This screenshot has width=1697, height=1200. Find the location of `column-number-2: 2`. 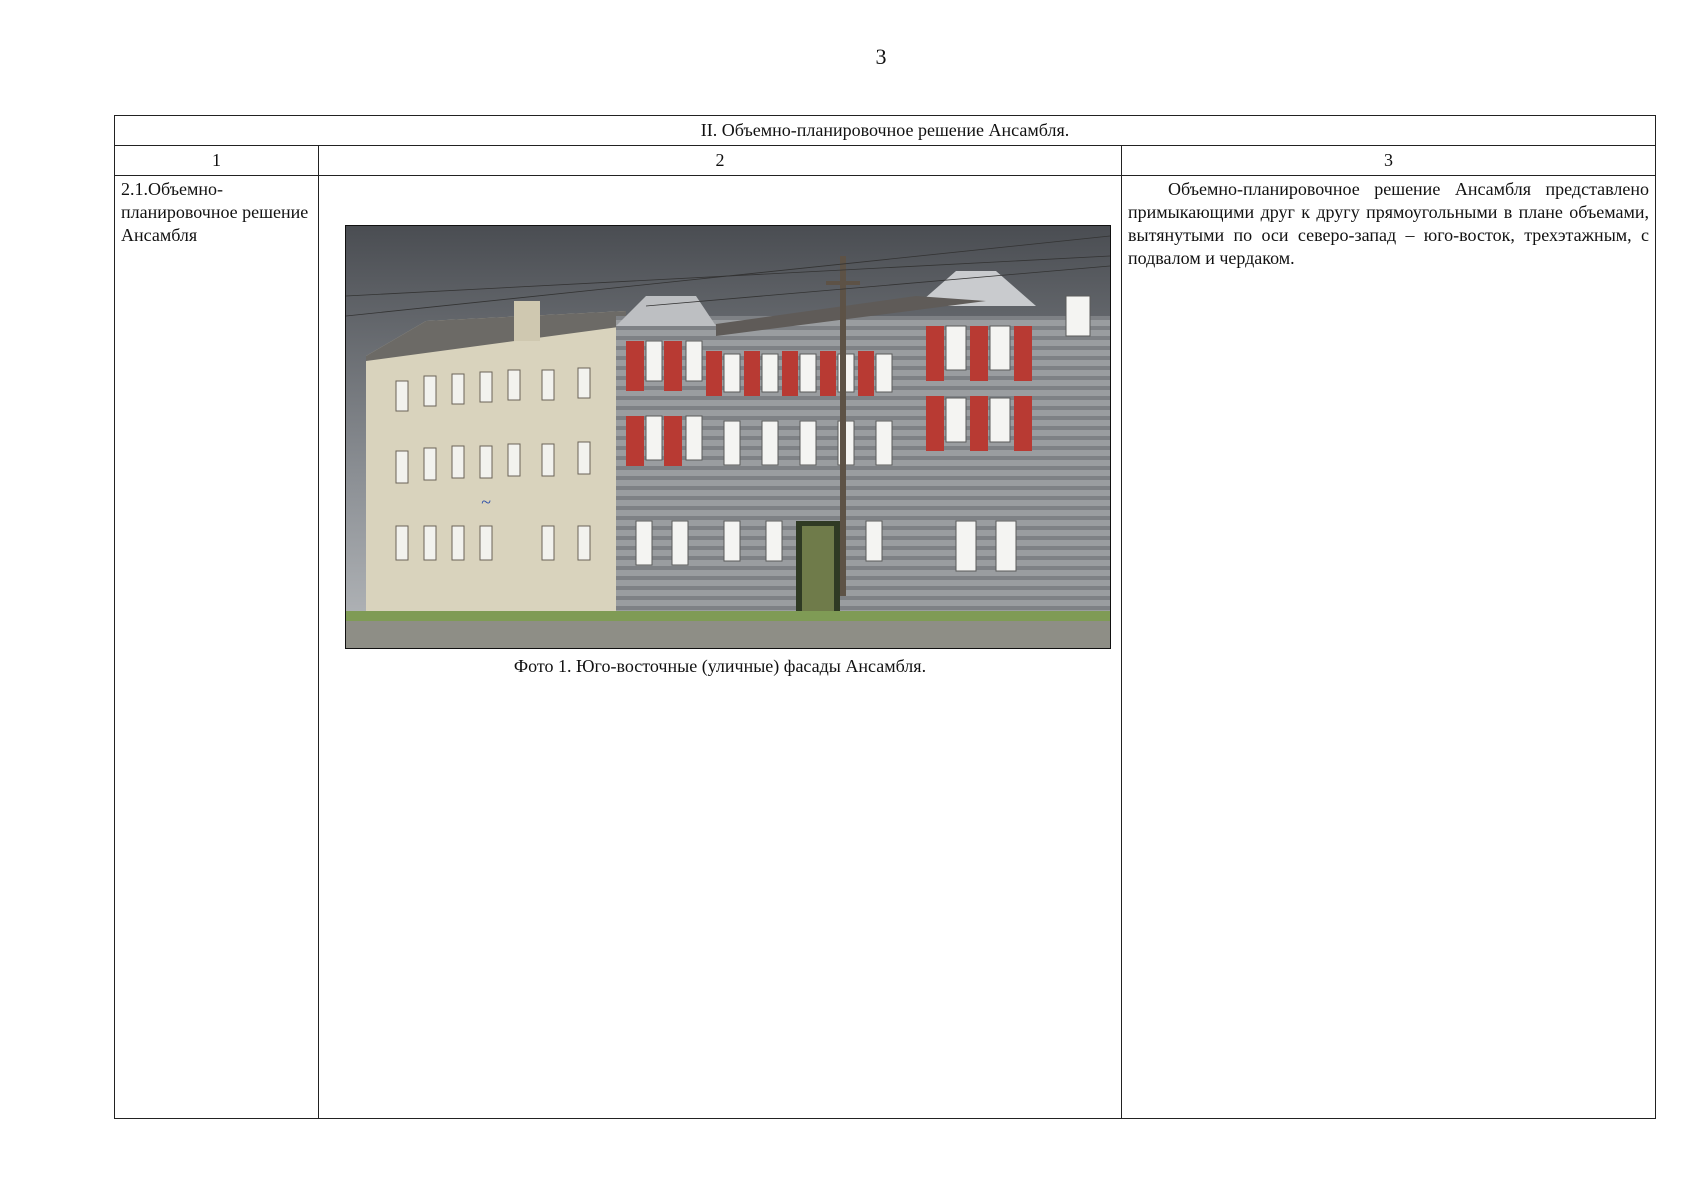

column-number-2: 2 is located at coordinates (720, 160).